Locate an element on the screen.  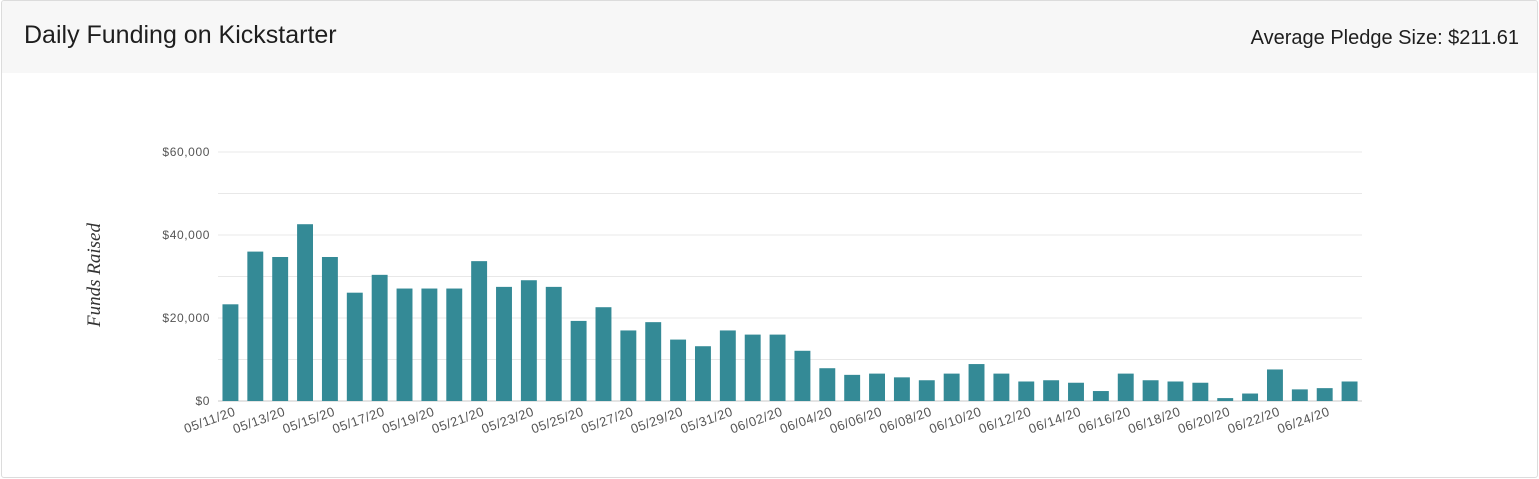
x-tick-label: 06/20/20 is located at coordinates (1204, 420).